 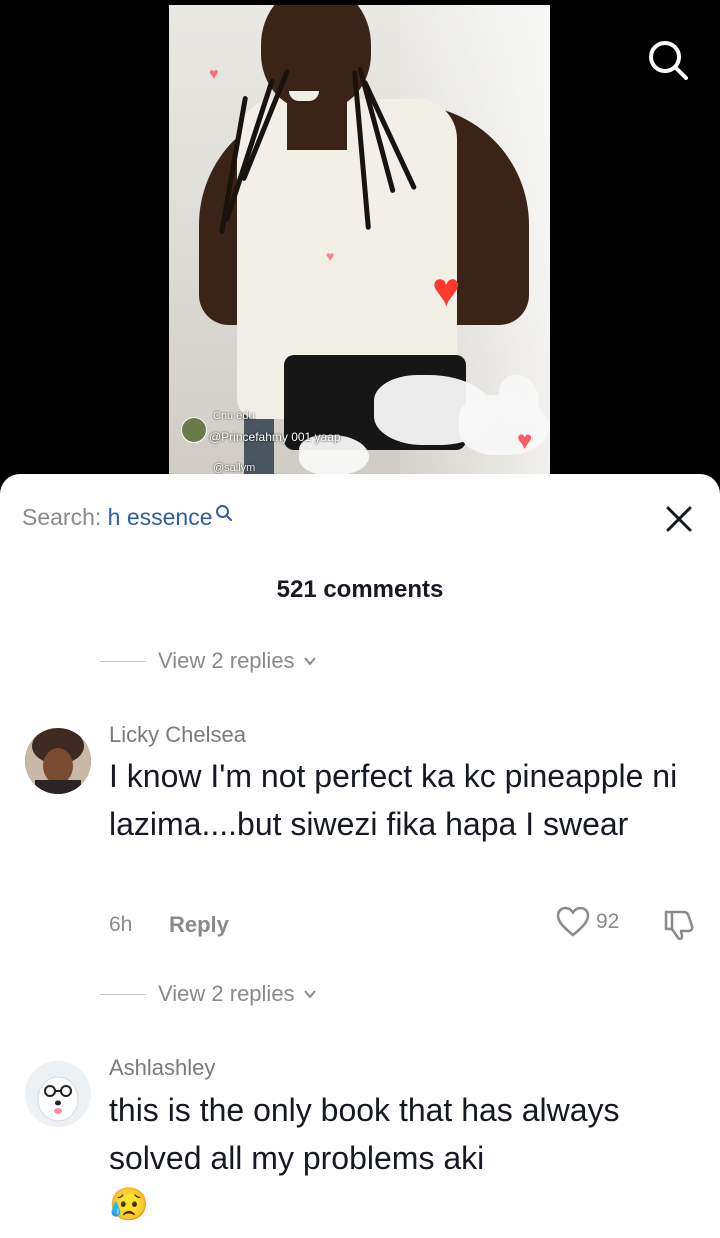 I want to click on heart-outline-icon, so click(x=573, y=921).